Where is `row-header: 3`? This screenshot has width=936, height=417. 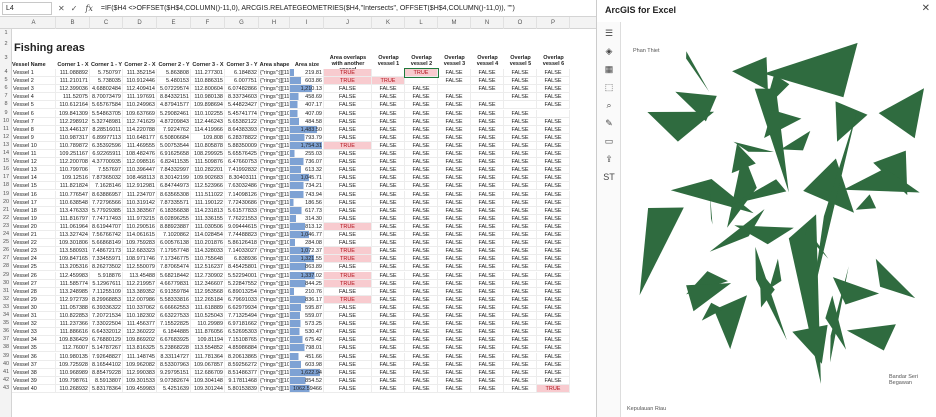 row-header: 3 is located at coordinates (6, 58).